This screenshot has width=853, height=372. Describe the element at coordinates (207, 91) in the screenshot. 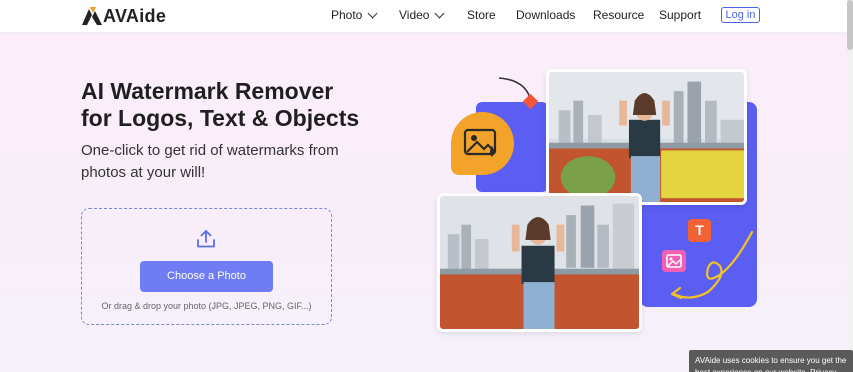

I see `title-line-1: AI Watermark Remover` at that location.